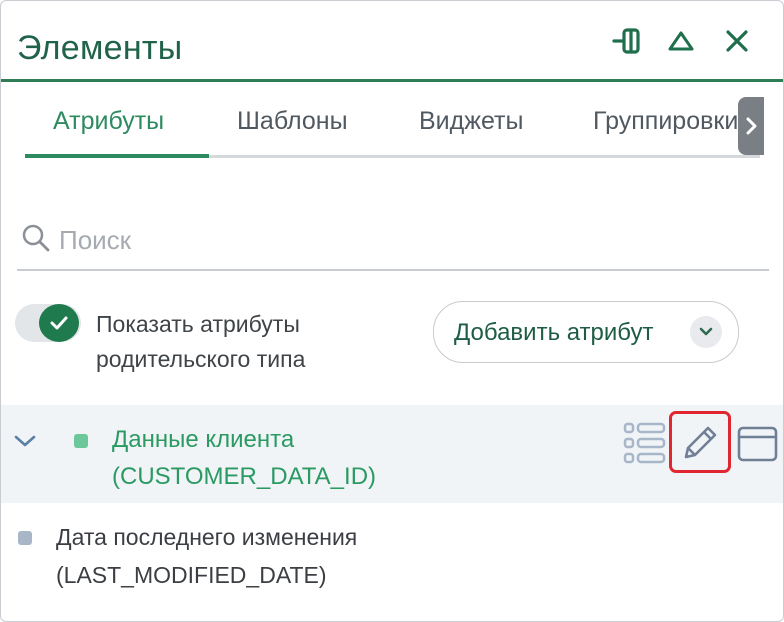 The height and width of the screenshot is (622, 784). I want to click on toggle-label-line1: Показать атрибуты, so click(198, 324).